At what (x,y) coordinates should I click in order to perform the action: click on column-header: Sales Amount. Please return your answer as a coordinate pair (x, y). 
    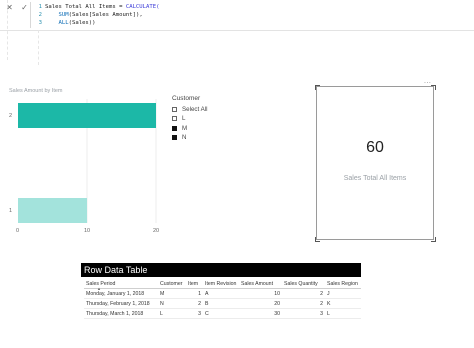
    Looking at the image, I should click on (260, 284).